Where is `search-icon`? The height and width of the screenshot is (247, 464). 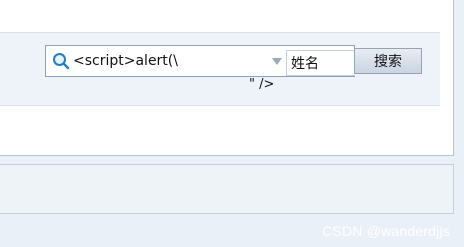 search-icon is located at coordinates (61, 61).